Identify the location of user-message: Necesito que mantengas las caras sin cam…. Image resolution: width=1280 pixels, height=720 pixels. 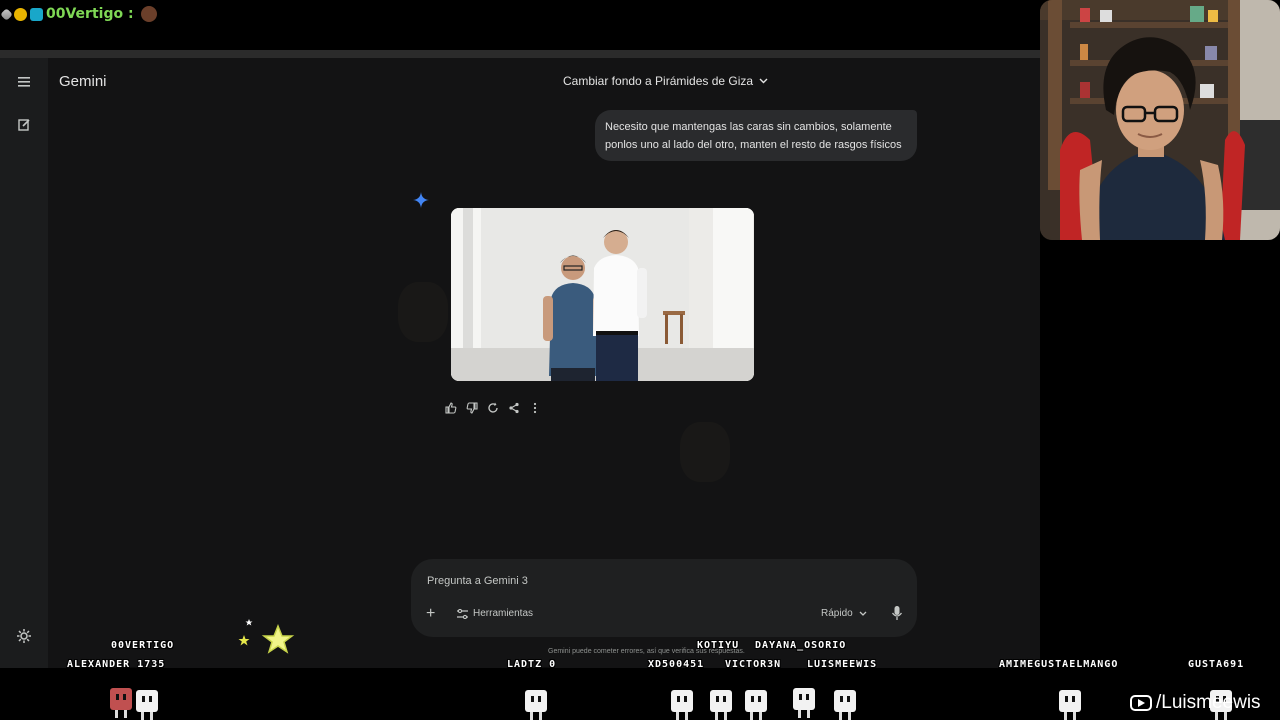
(756, 135).